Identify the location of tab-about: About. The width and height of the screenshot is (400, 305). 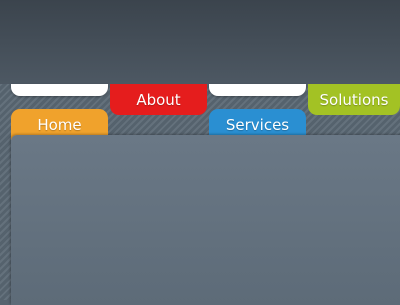
(158, 99).